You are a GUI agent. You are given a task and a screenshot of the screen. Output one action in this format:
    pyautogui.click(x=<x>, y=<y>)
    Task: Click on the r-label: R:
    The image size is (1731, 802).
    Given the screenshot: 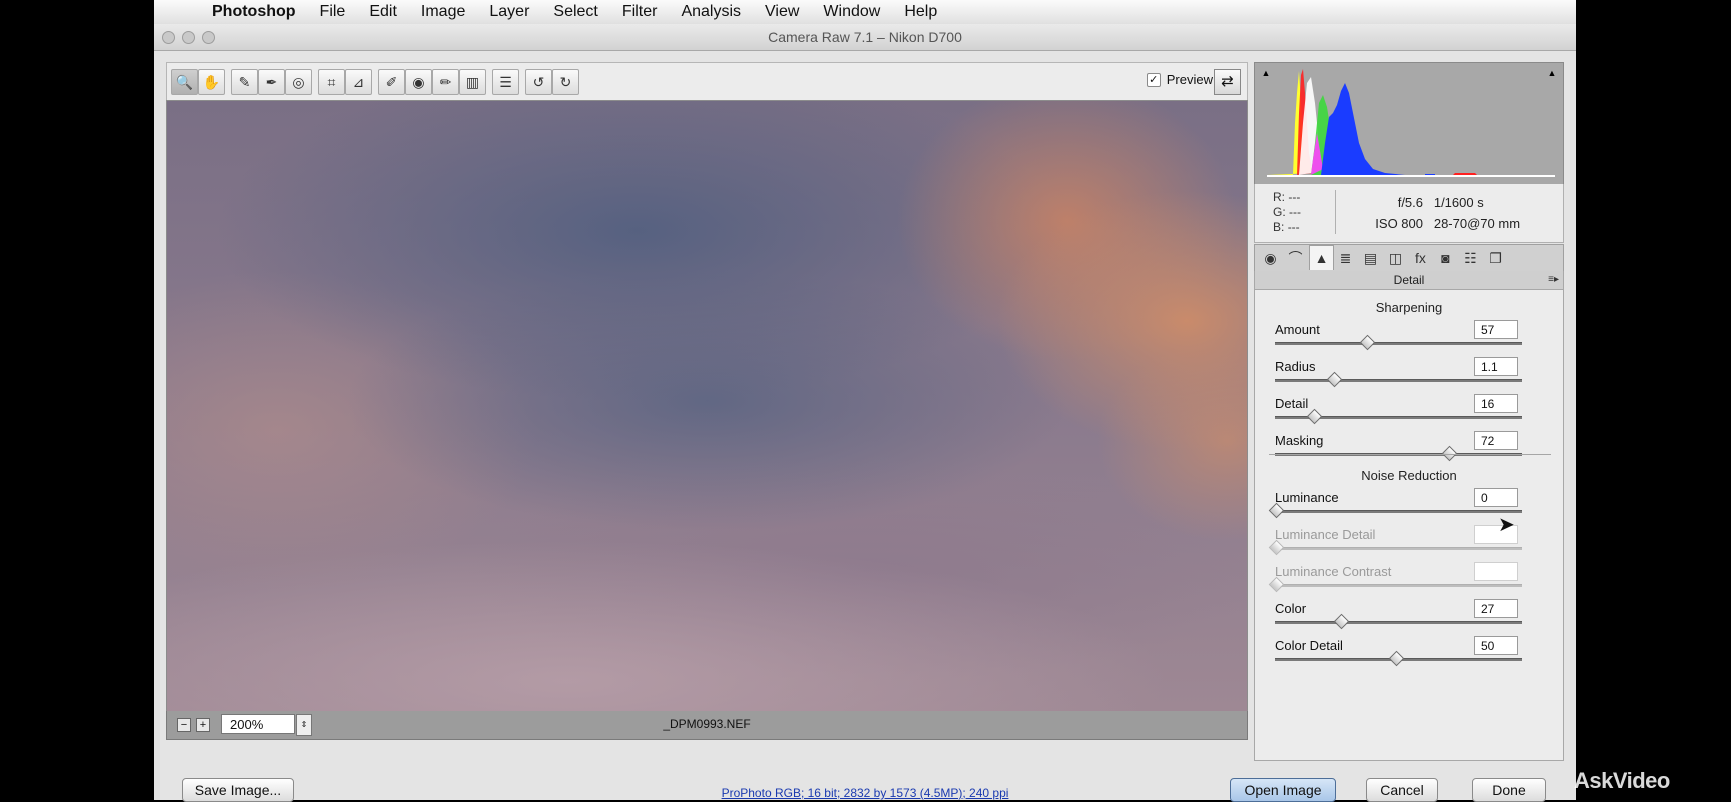 What is the action you would take?
    pyautogui.click(x=1279, y=197)
    